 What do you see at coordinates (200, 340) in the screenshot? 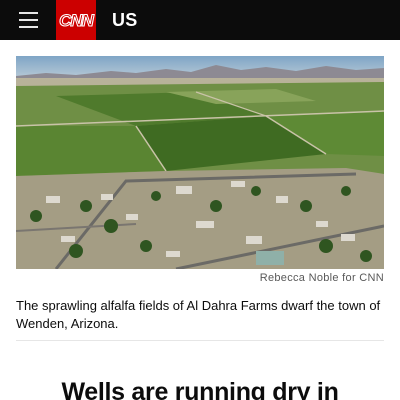
I see `caption-divider` at bounding box center [200, 340].